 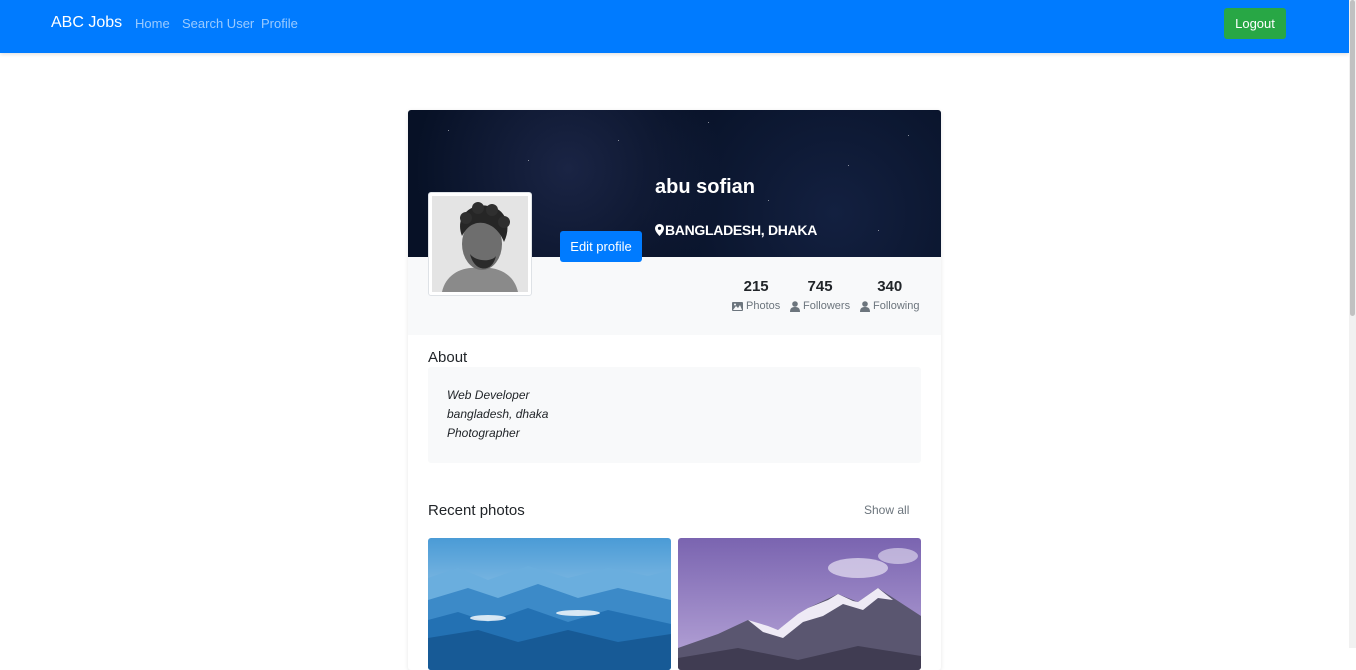 I want to click on image-icon, so click(x=737, y=306).